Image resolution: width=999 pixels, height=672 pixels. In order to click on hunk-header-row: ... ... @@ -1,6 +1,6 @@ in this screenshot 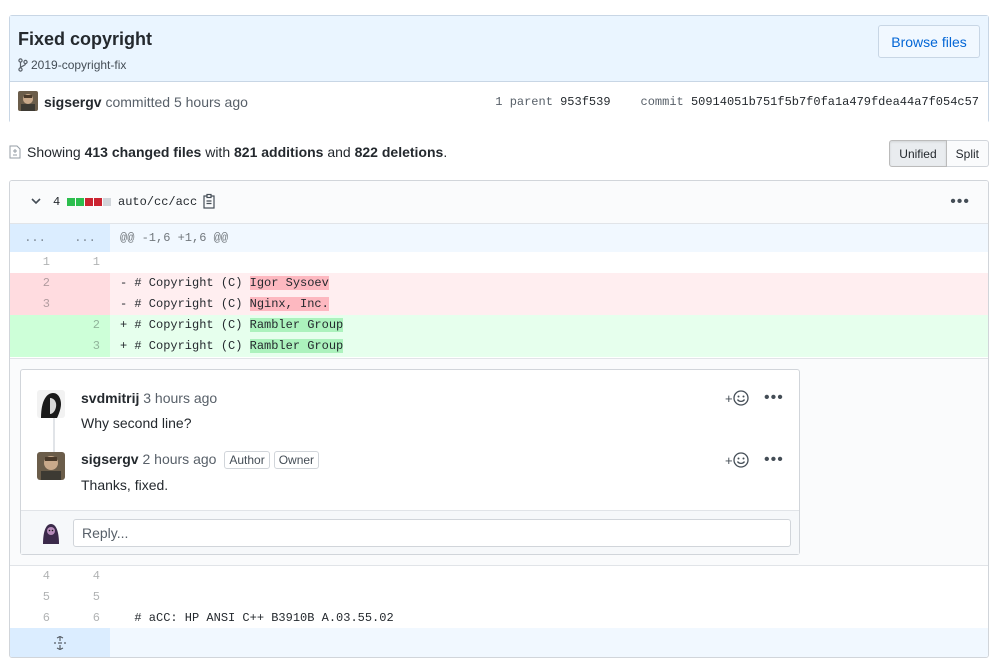, I will do `click(499, 238)`.